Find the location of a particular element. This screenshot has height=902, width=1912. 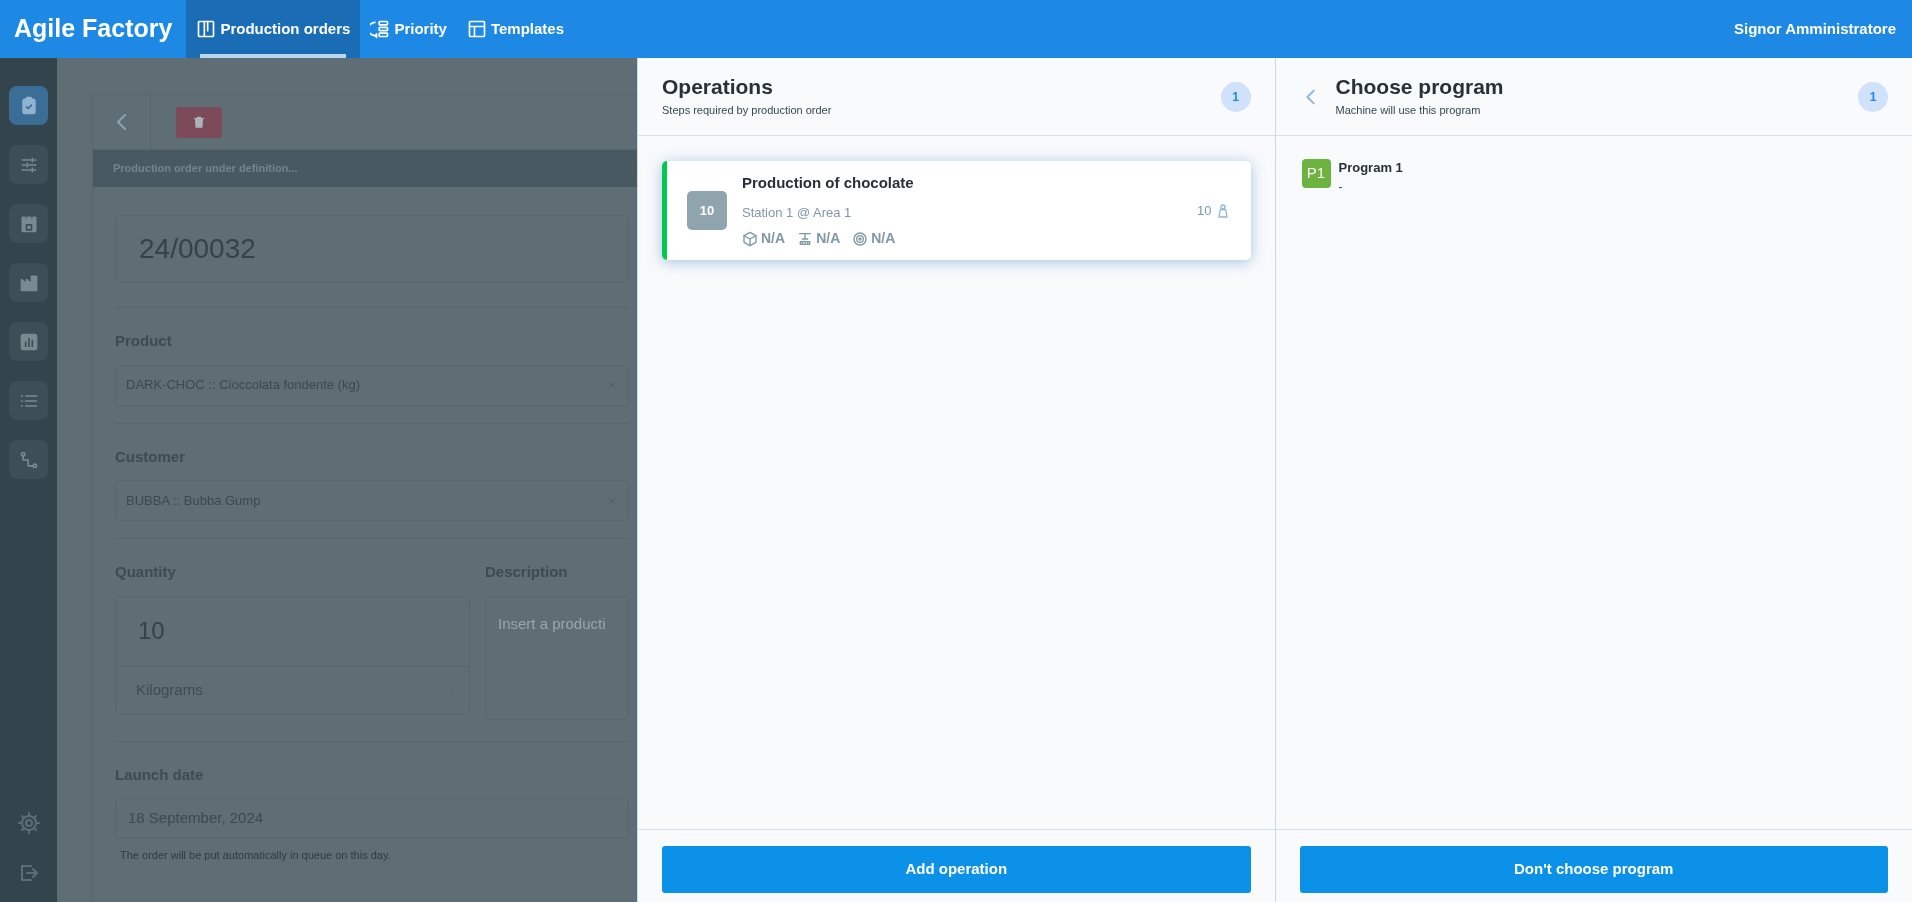

panel-title: Operations is located at coordinates (718, 87).